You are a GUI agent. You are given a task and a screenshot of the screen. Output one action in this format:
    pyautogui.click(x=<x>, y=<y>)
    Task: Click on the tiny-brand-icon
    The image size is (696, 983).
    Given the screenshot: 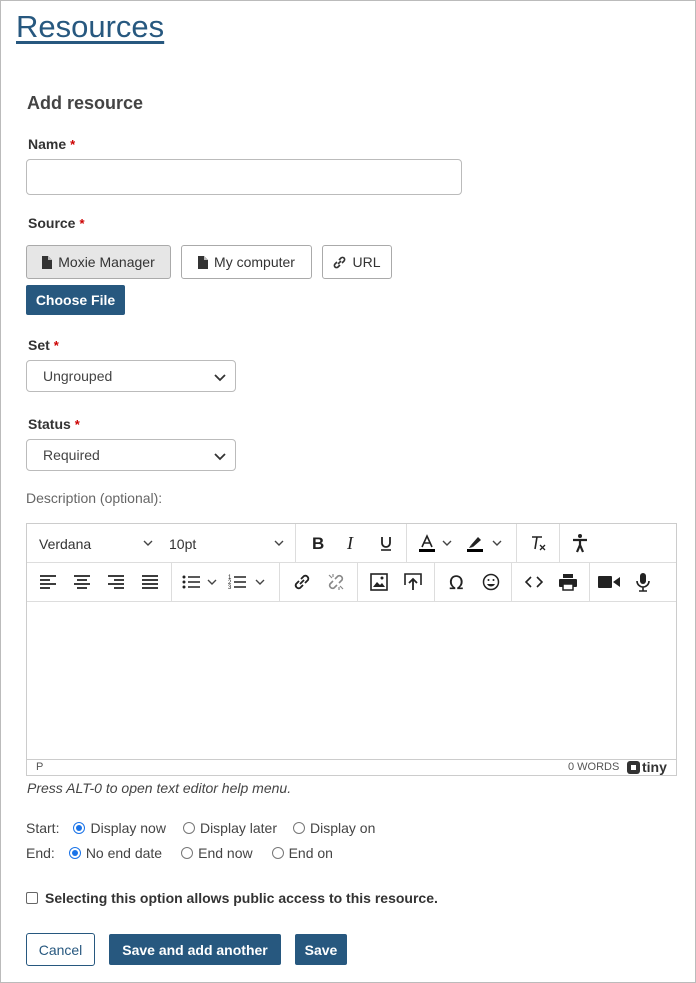 What is the action you would take?
    pyautogui.click(x=633, y=767)
    